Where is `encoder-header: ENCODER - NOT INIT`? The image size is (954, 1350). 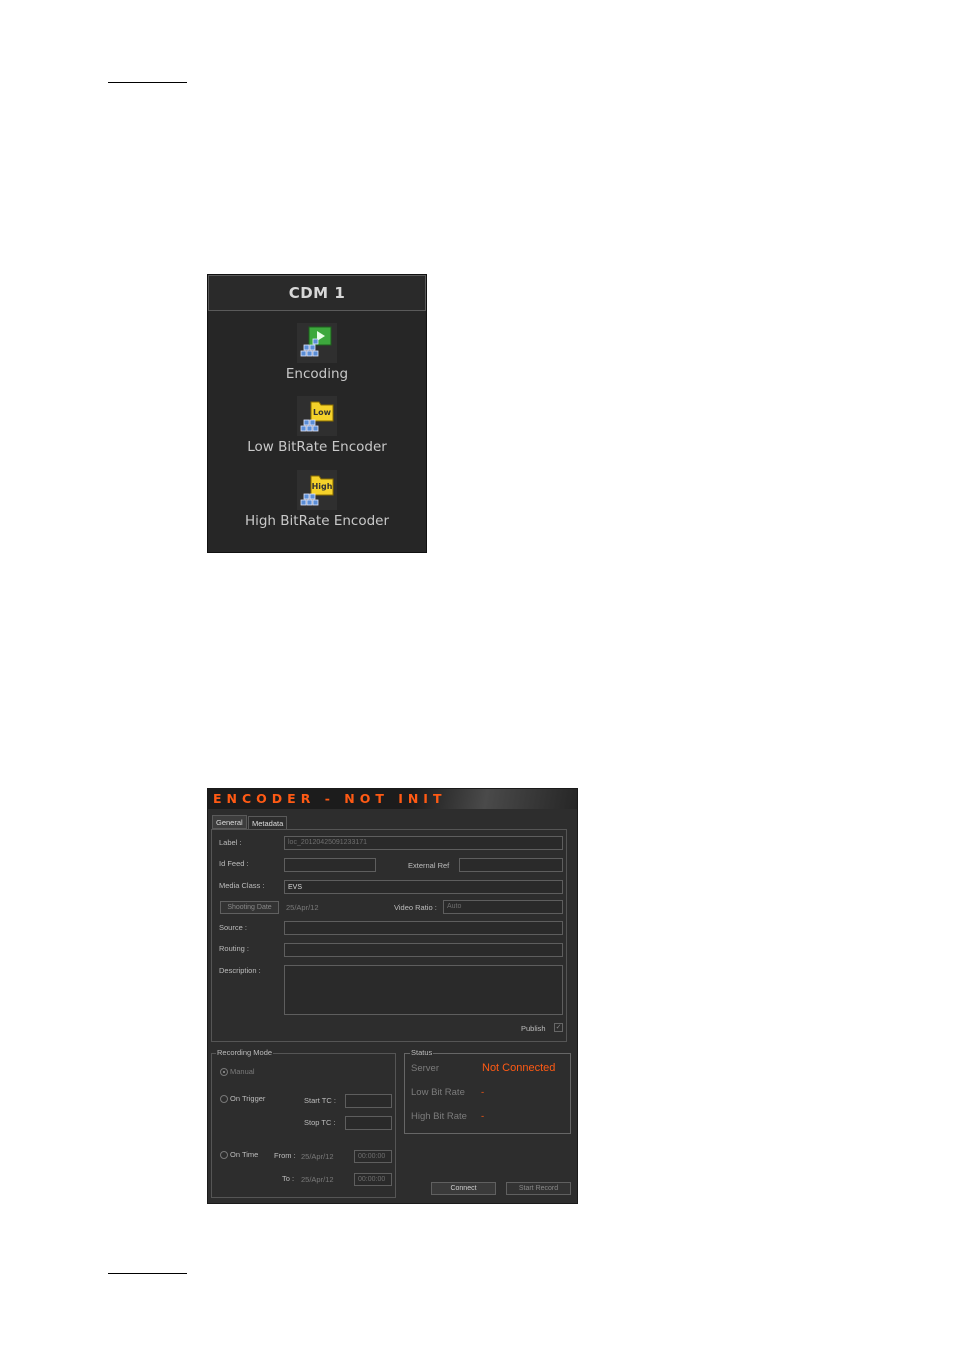 encoder-header: ENCODER - NOT INIT is located at coordinates (392, 799).